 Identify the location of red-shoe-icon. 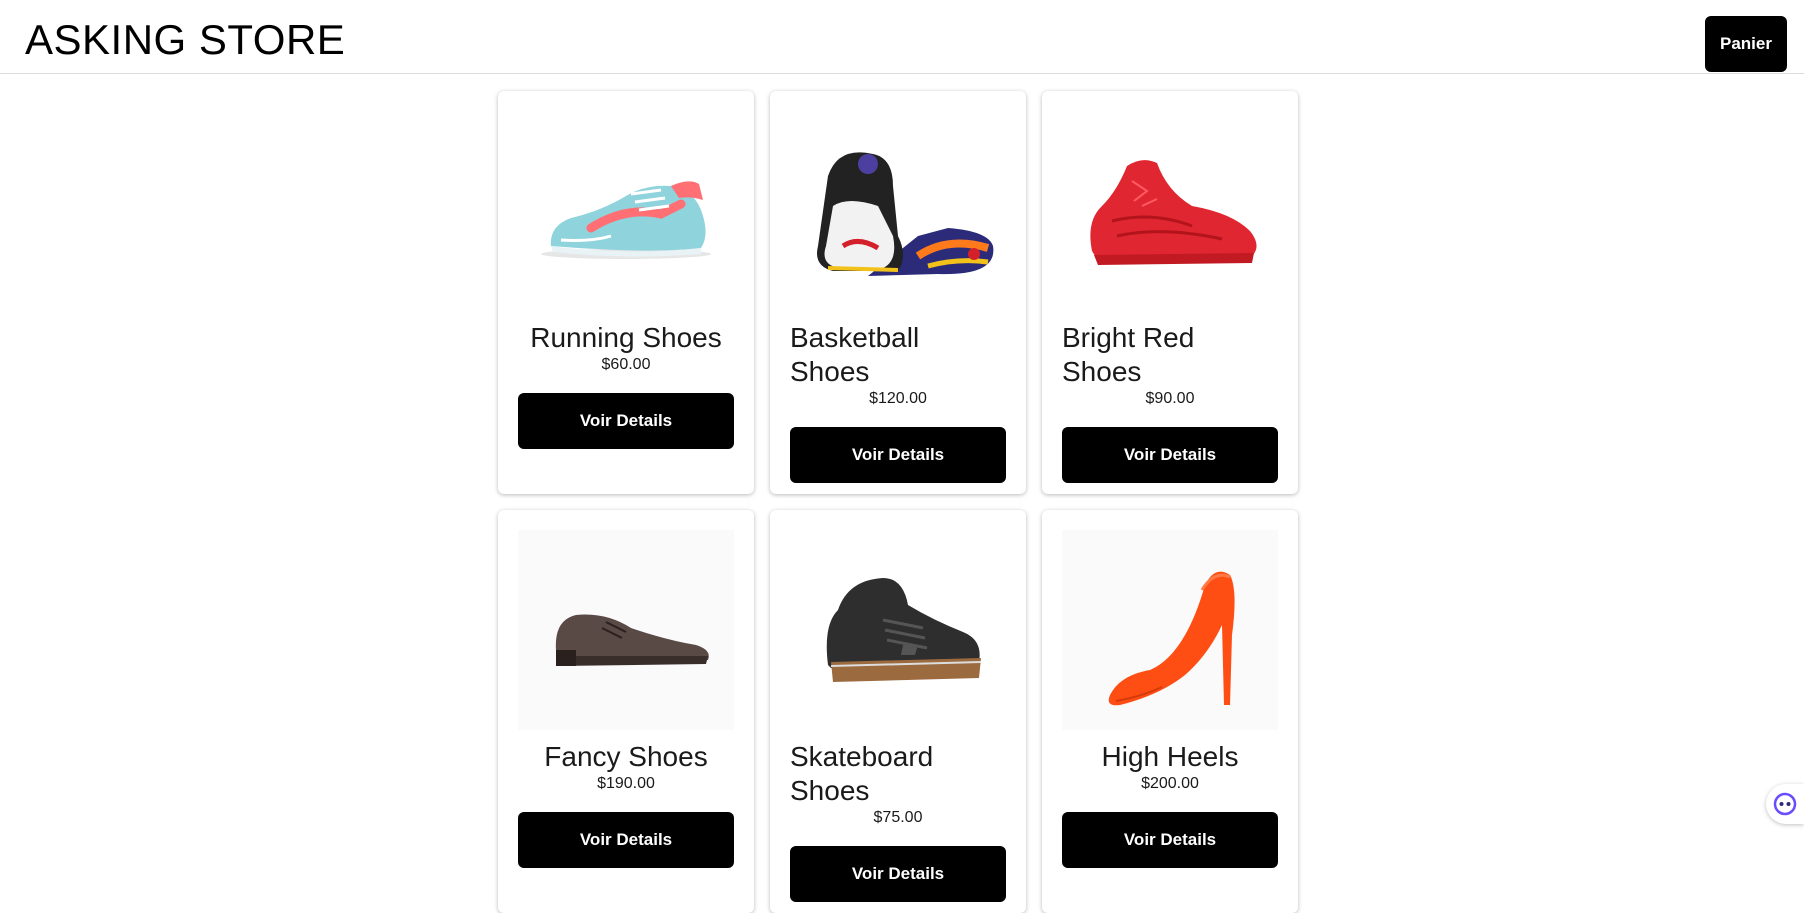
(1173, 212).